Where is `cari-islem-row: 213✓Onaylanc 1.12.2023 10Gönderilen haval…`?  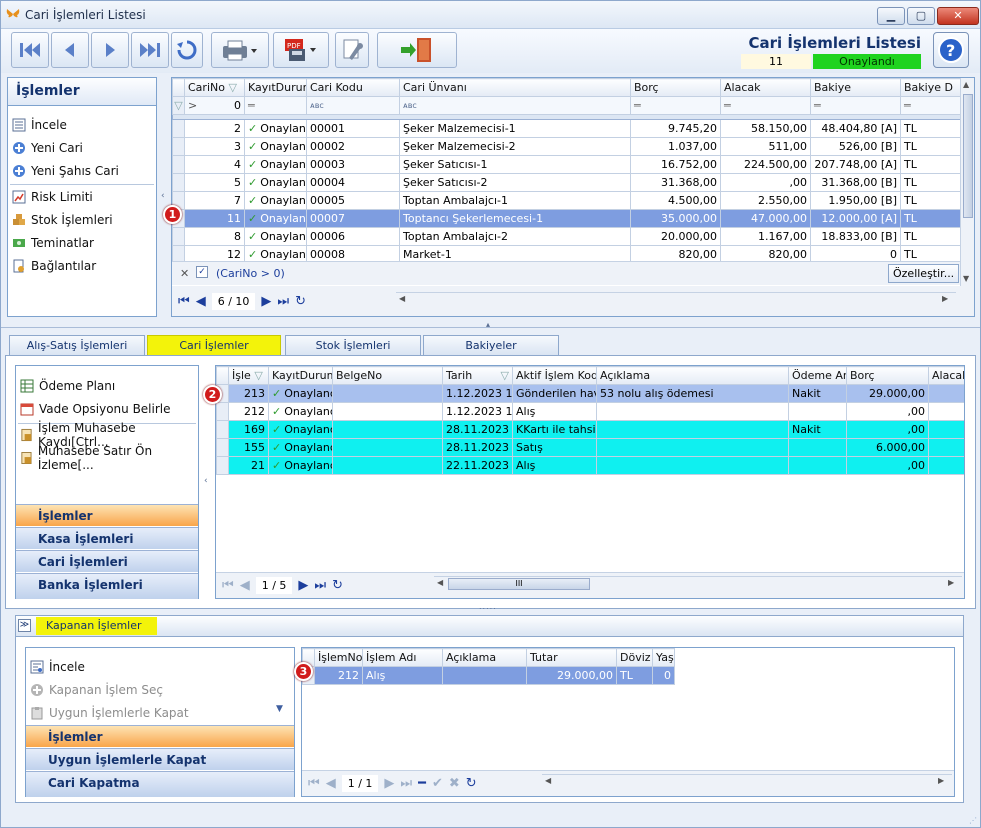
cari-islem-row: 213✓Onaylanc 1.12.2023 10Gönderilen haval… is located at coordinates (590, 393).